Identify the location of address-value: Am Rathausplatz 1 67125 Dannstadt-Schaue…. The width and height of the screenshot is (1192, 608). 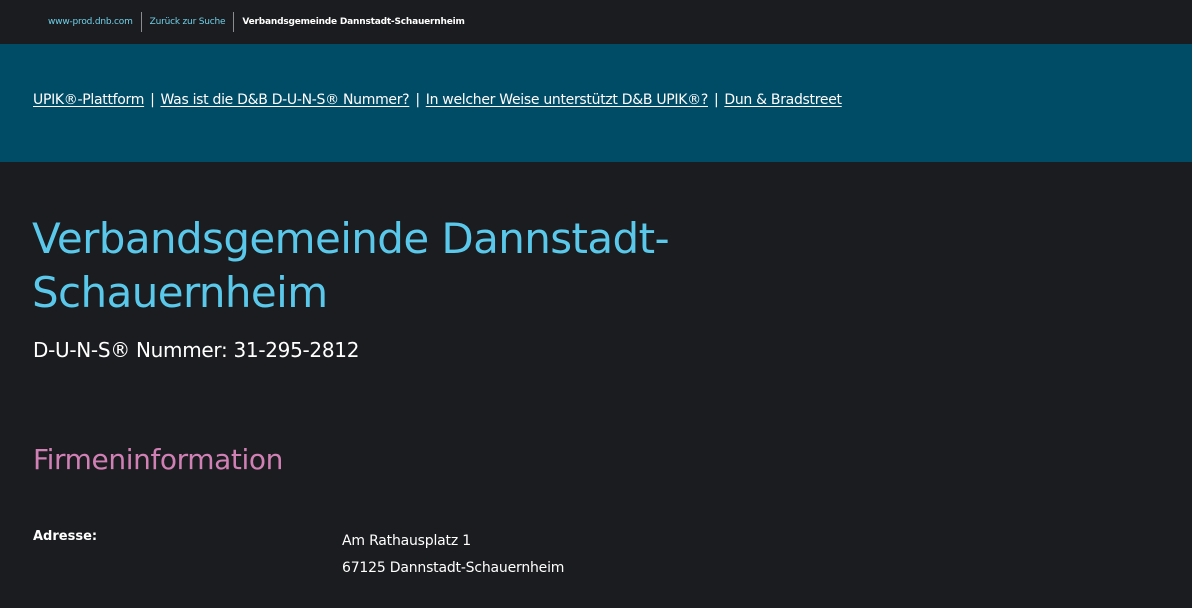
(453, 555).